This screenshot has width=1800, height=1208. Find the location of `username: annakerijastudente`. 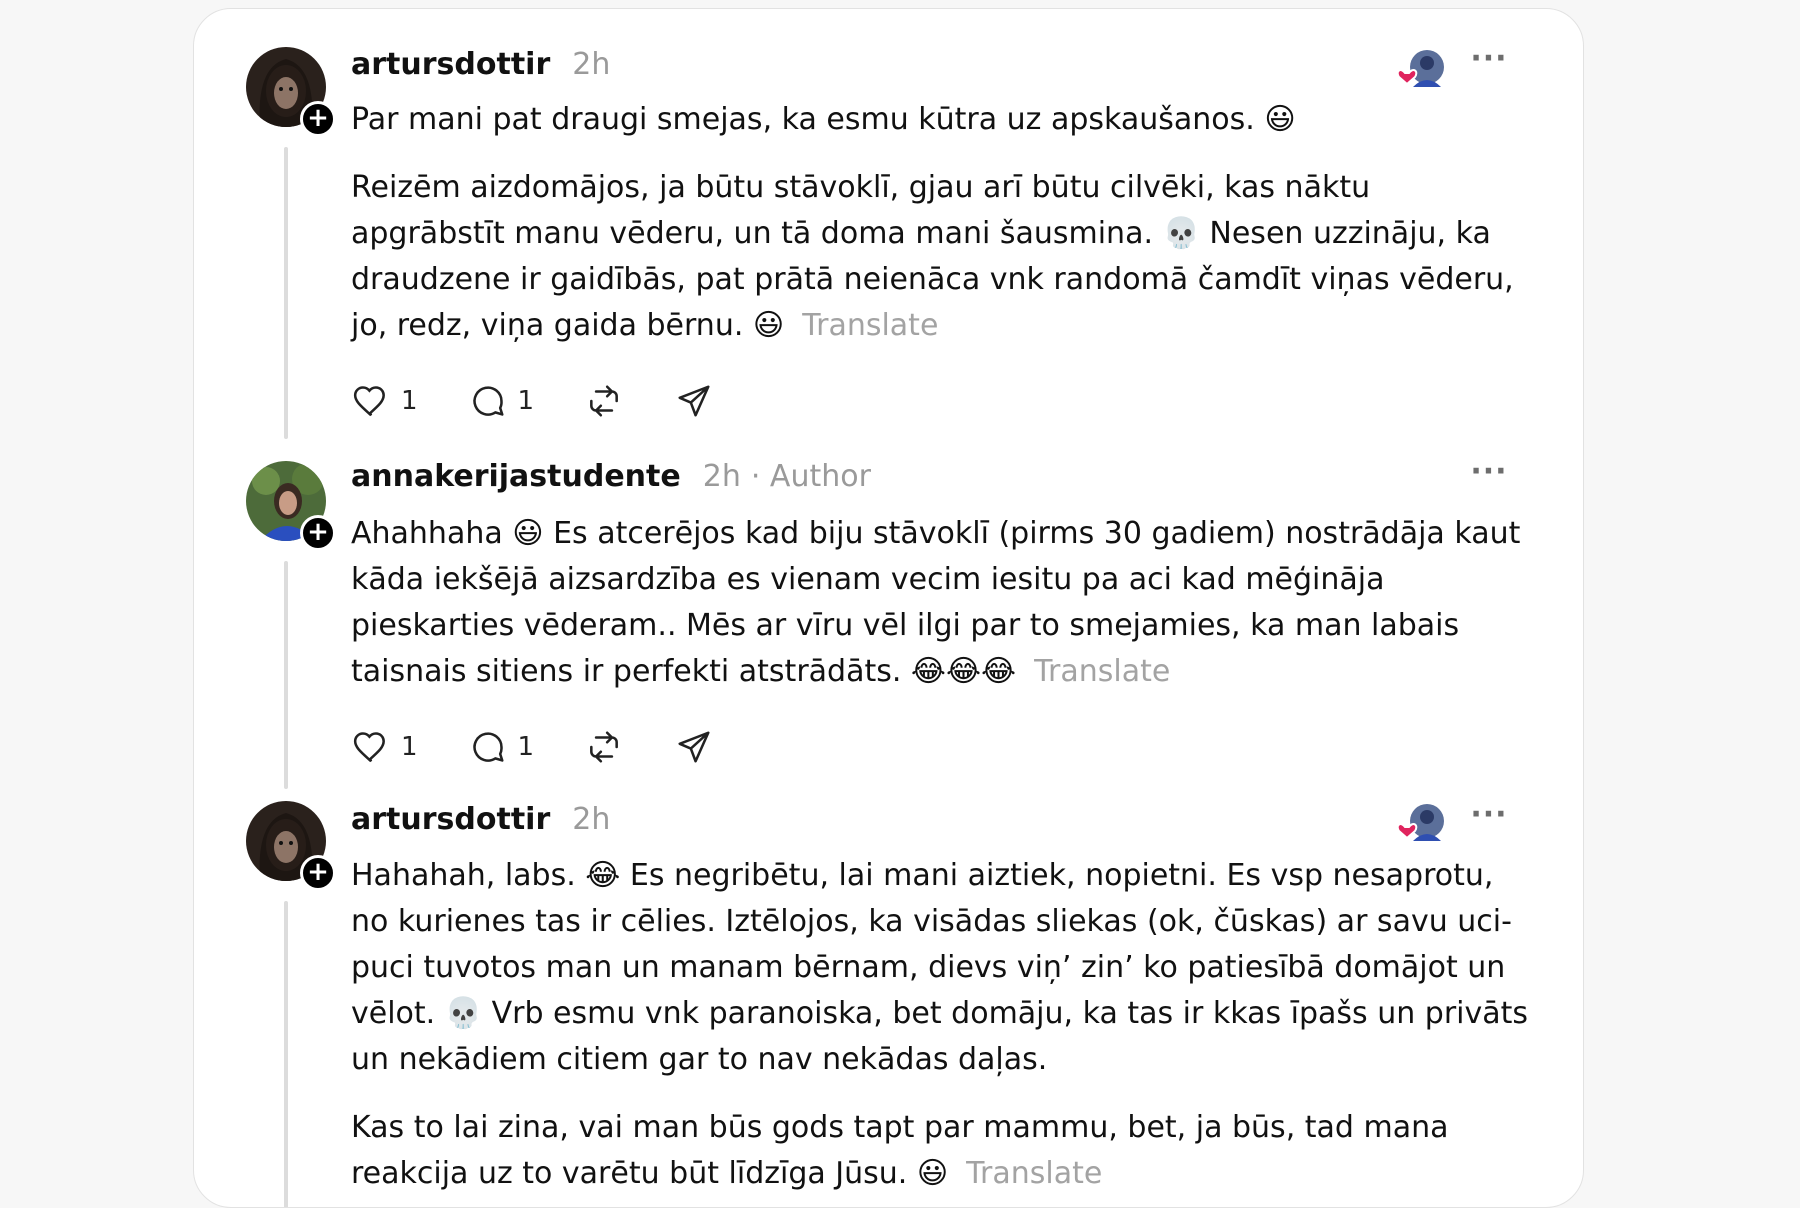

username: annakerijastudente is located at coordinates (516, 476).